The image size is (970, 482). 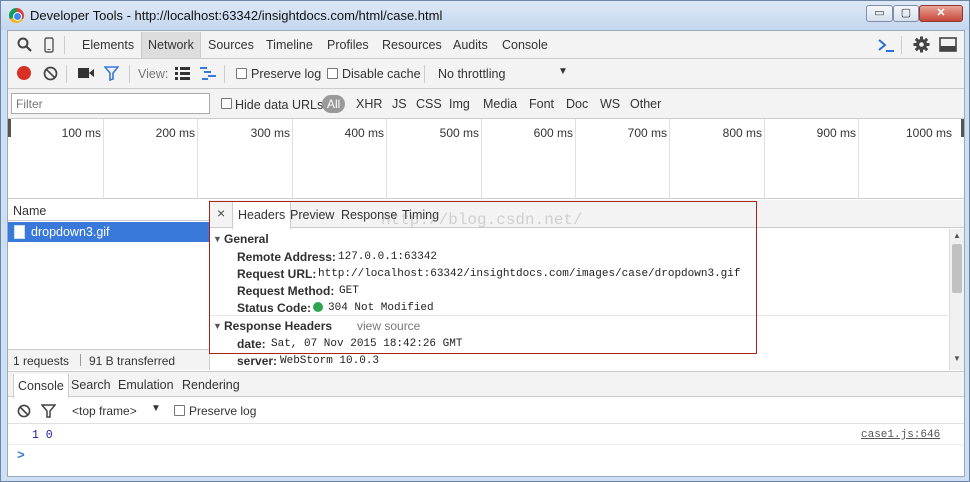 I want to click on chrome-icon, so click(x=16, y=15).